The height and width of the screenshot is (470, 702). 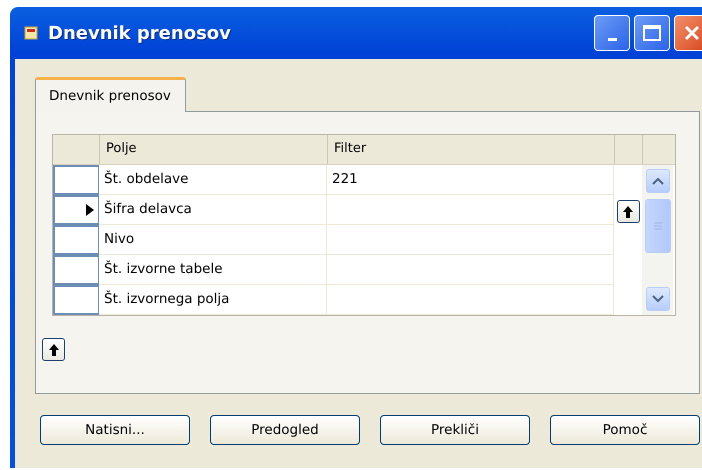 What do you see at coordinates (31, 33) in the screenshot?
I see `app-icon` at bounding box center [31, 33].